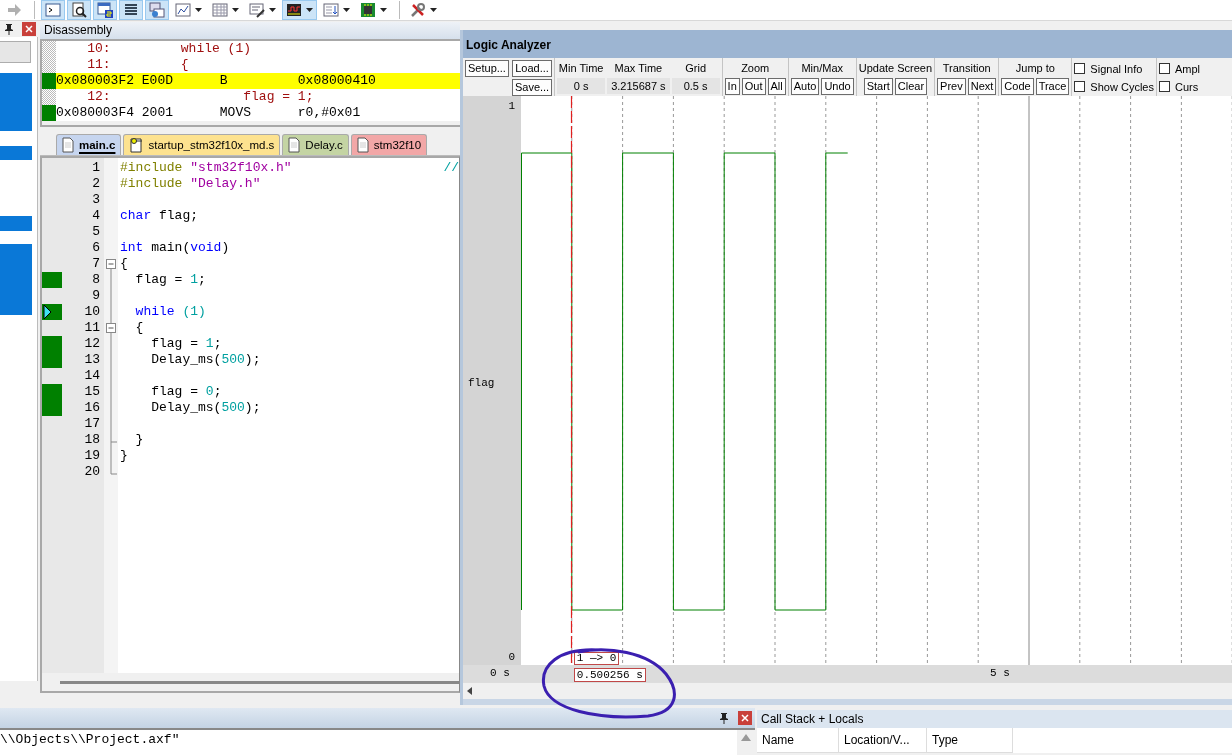  What do you see at coordinates (92, 328) in the screenshot?
I see `line-number: 11` at bounding box center [92, 328].